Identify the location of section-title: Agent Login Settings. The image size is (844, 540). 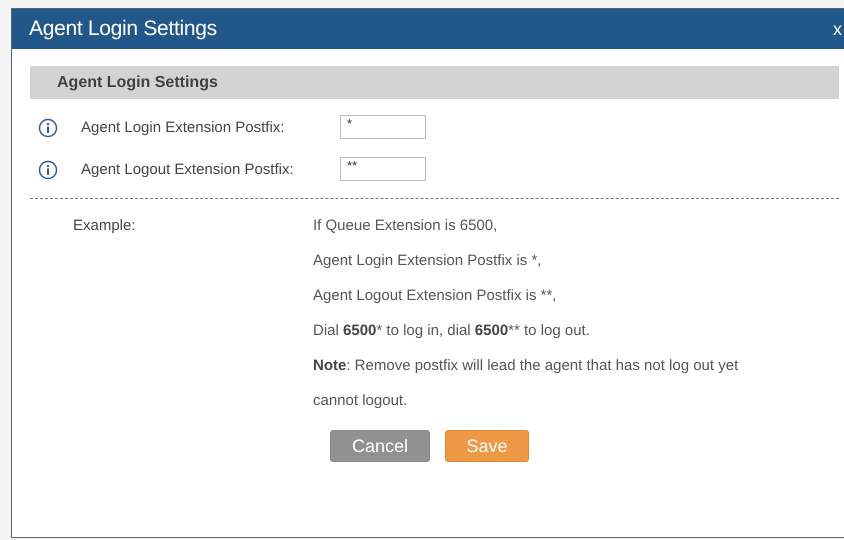
(137, 83).